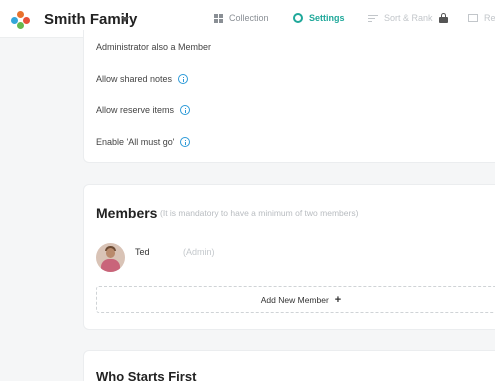 This screenshot has width=495, height=381. I want to click on setting-shared-notes: Allow shared notes, so click(142, 79).